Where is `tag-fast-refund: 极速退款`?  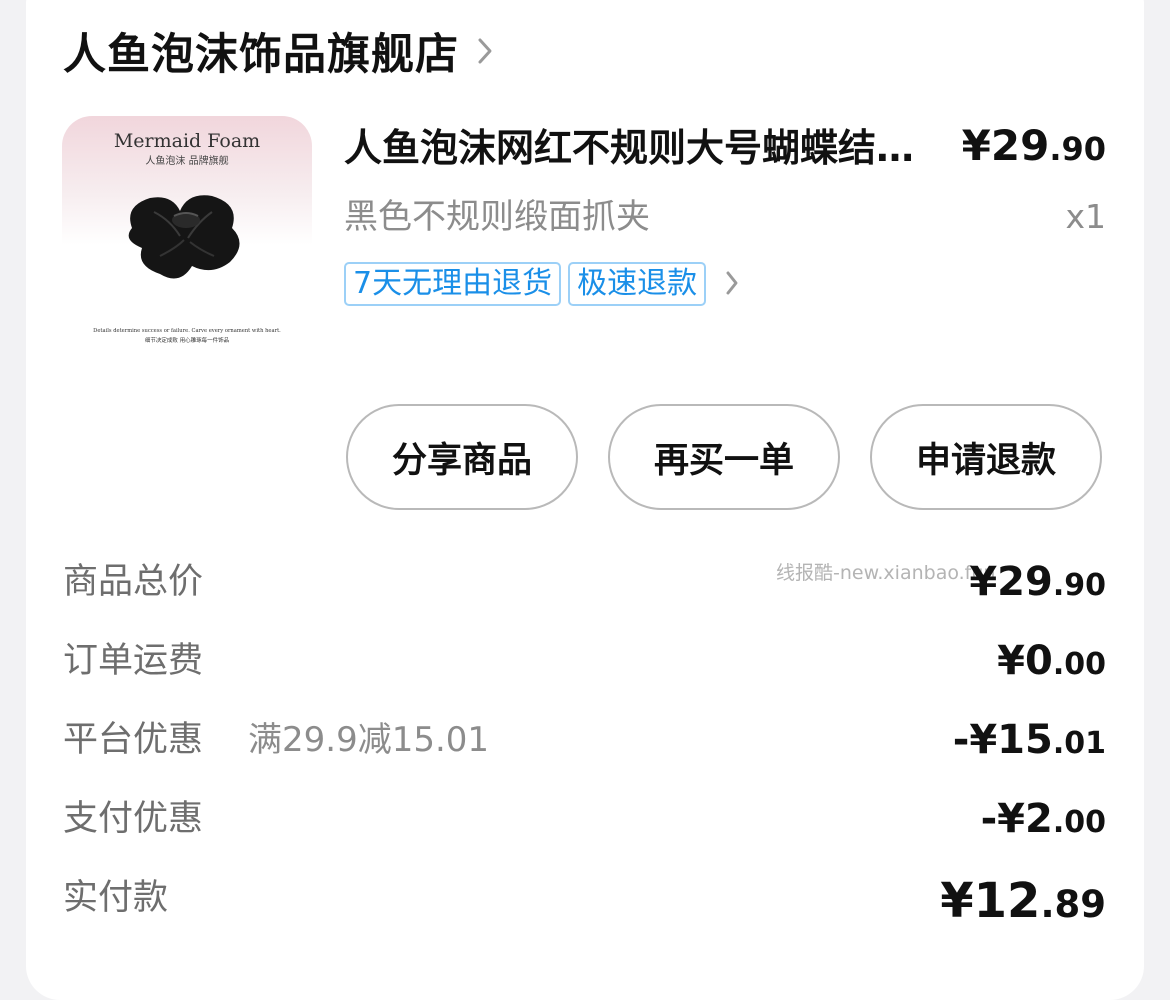 tag-fast-refund: 极速退款 is located at coordinates (637, 284).